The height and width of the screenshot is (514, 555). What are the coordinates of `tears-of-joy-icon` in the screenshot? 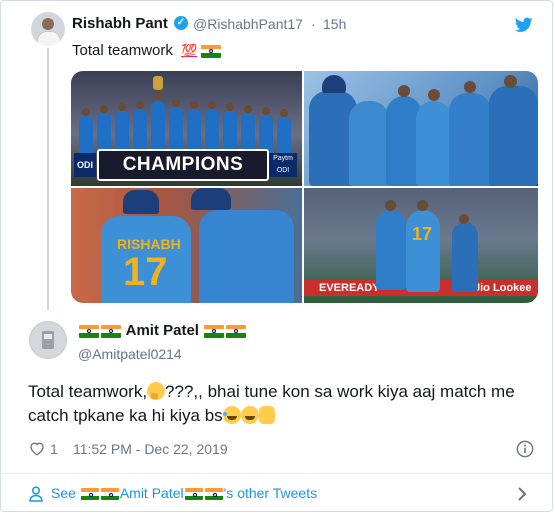 It's located at (231, 415).